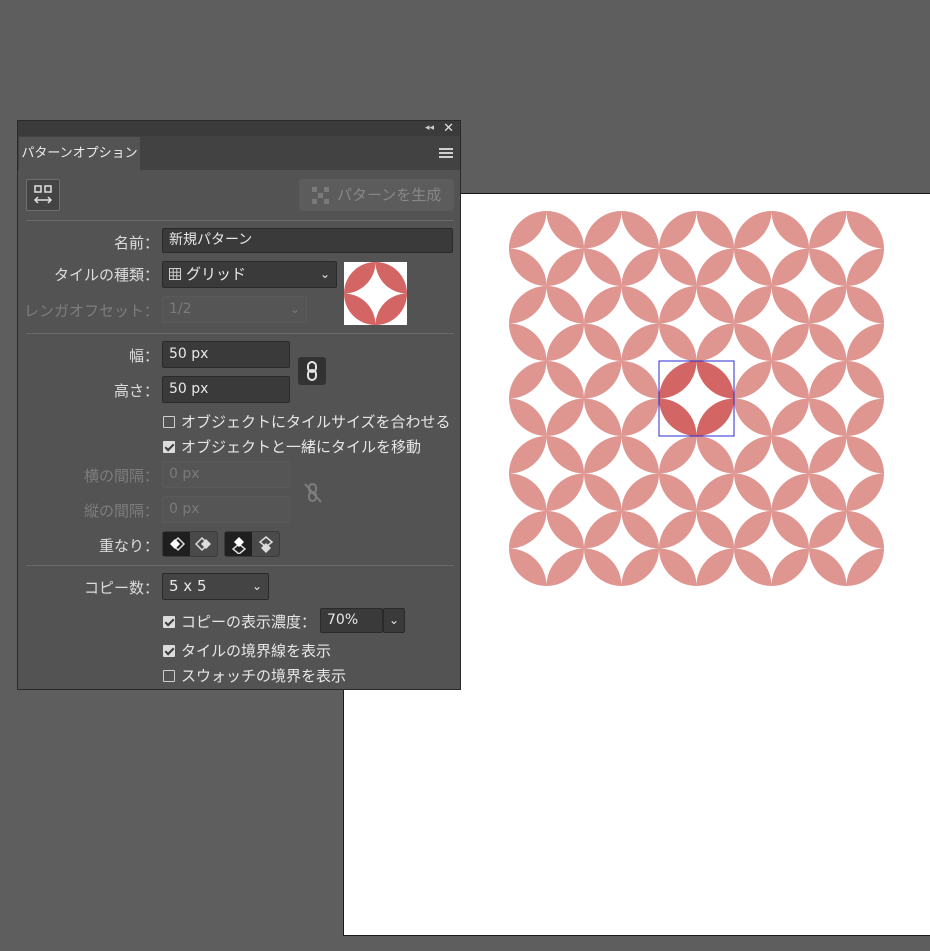  Describe the element at coordinates (169, 622) in the screenshot. I see `dim-copies-checkbox` at that location.